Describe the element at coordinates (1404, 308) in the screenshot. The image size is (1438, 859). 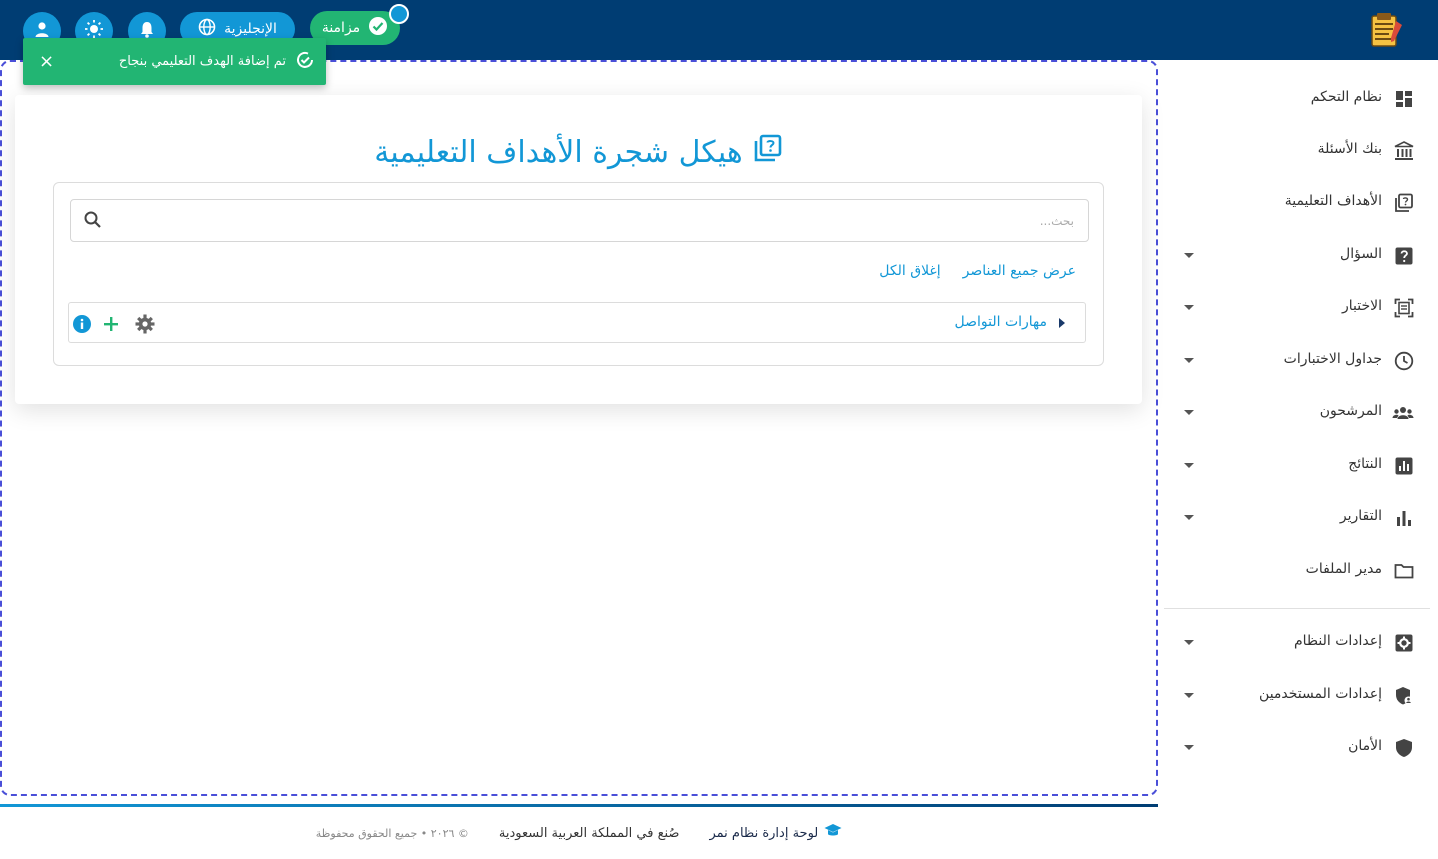
I see `exam-icon` at that location.